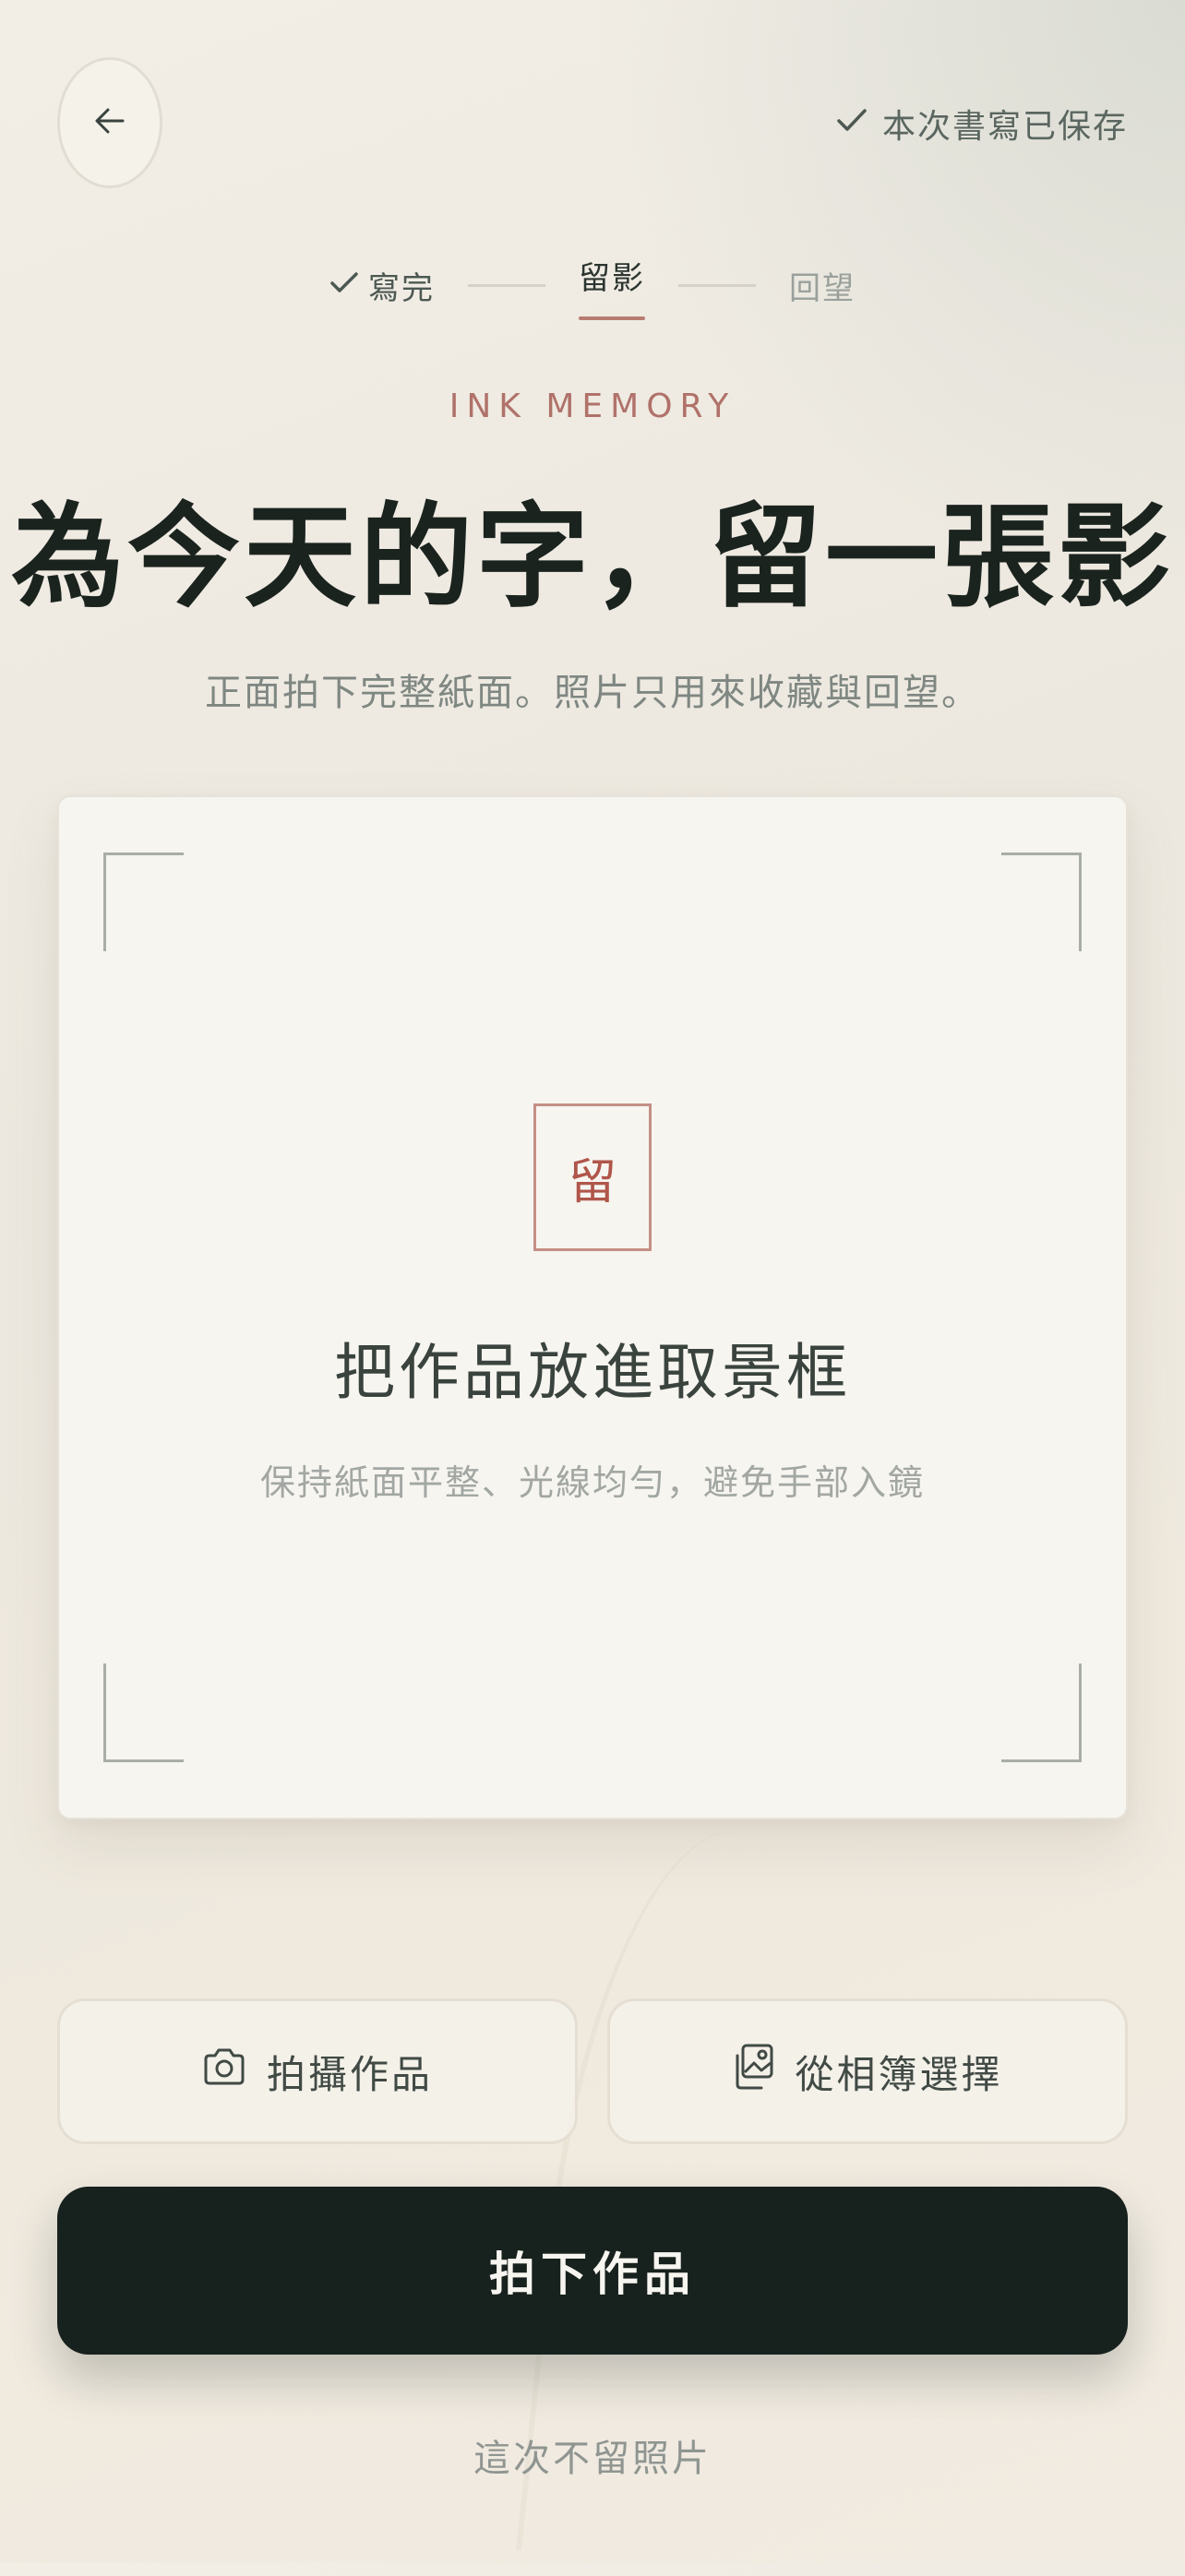 The width and height of the screenshot is (1185, 2576). I want to click on back-button, so click(109, 122).